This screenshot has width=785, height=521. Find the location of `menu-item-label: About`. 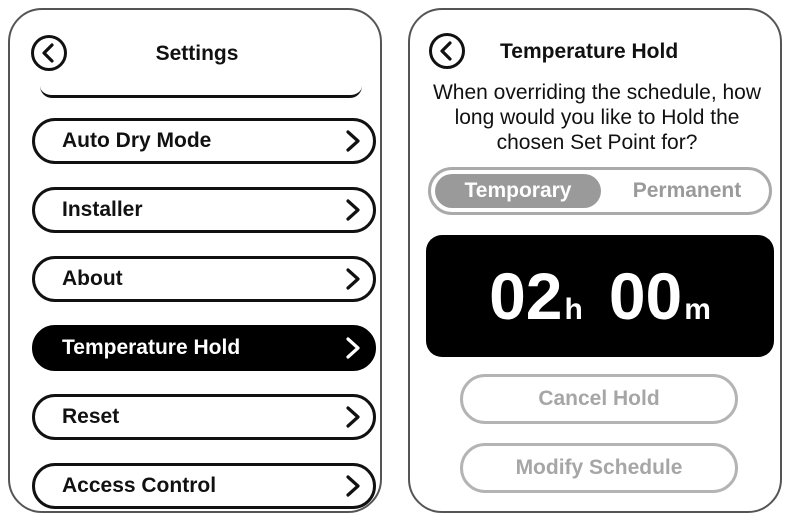

menu-item-label: About is located at coordinates (92, 278).